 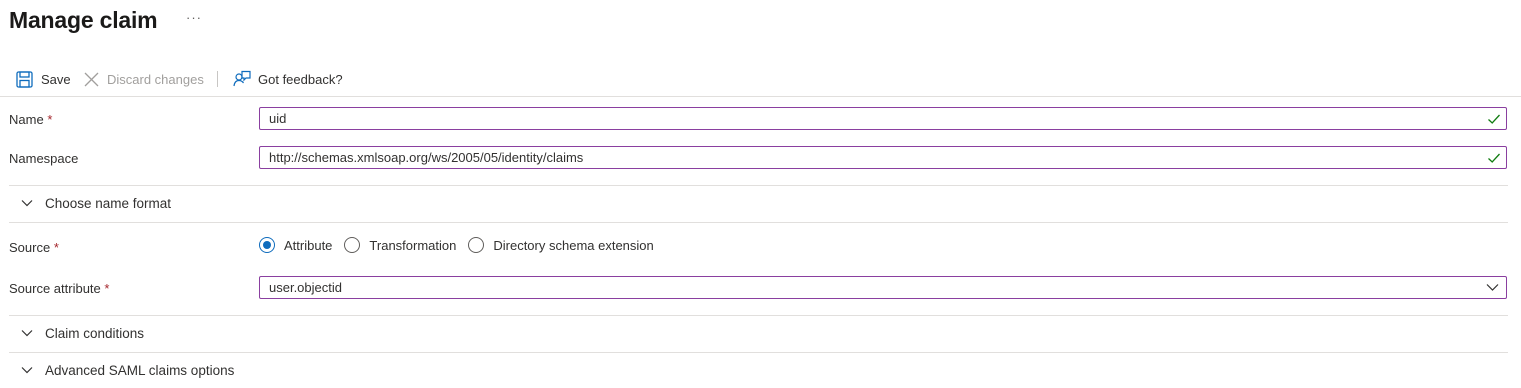 What do you see at coordinates (308, 245) in the screenshot?
I see `radio-attribute-label: Attribute` at bounding box center [308, 245].